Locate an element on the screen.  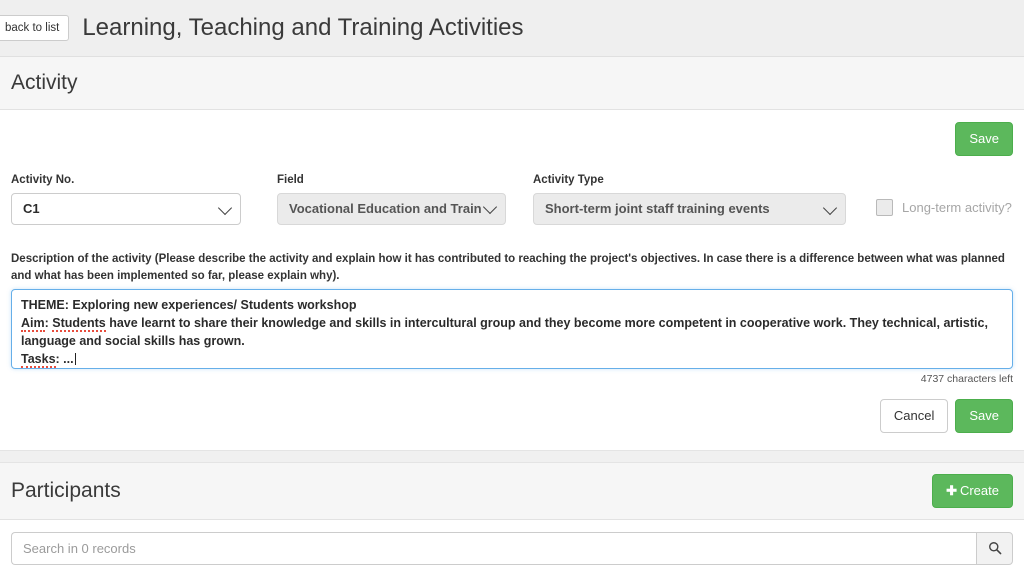
misspelled-word: Tasks is located at coordinates (38, 360).